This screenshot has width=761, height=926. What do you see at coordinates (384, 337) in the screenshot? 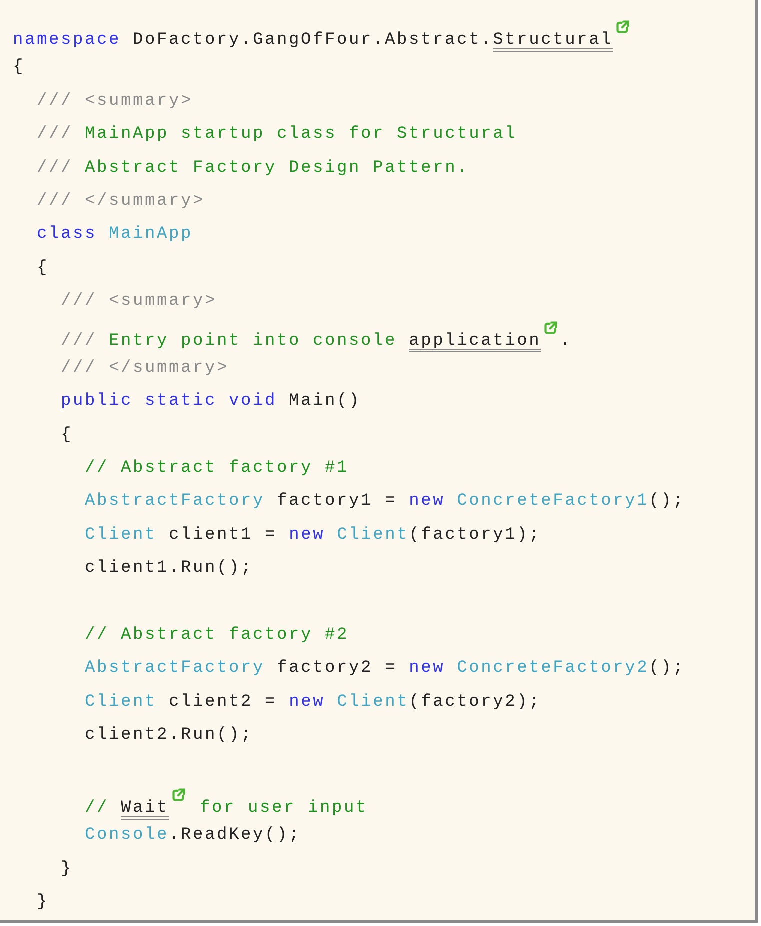
I see `code-line: /// Entry point into console application .` at bounding box center [384, 337].